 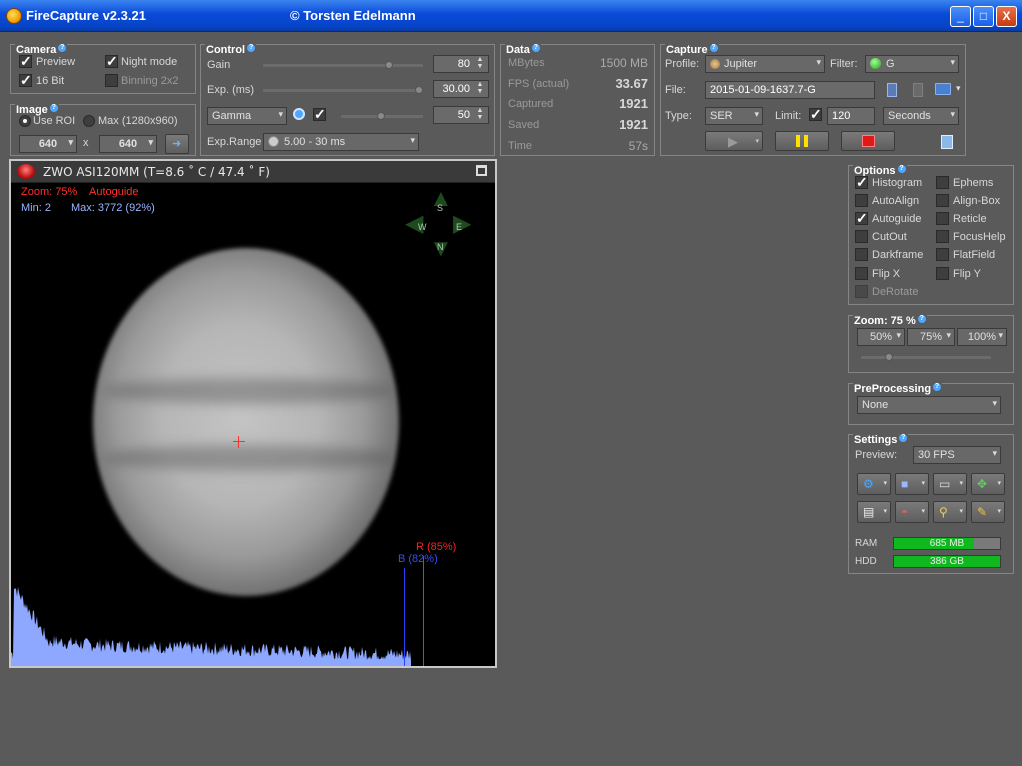 I want to click on firecapture-app-icon, so click(x=14, y=16).